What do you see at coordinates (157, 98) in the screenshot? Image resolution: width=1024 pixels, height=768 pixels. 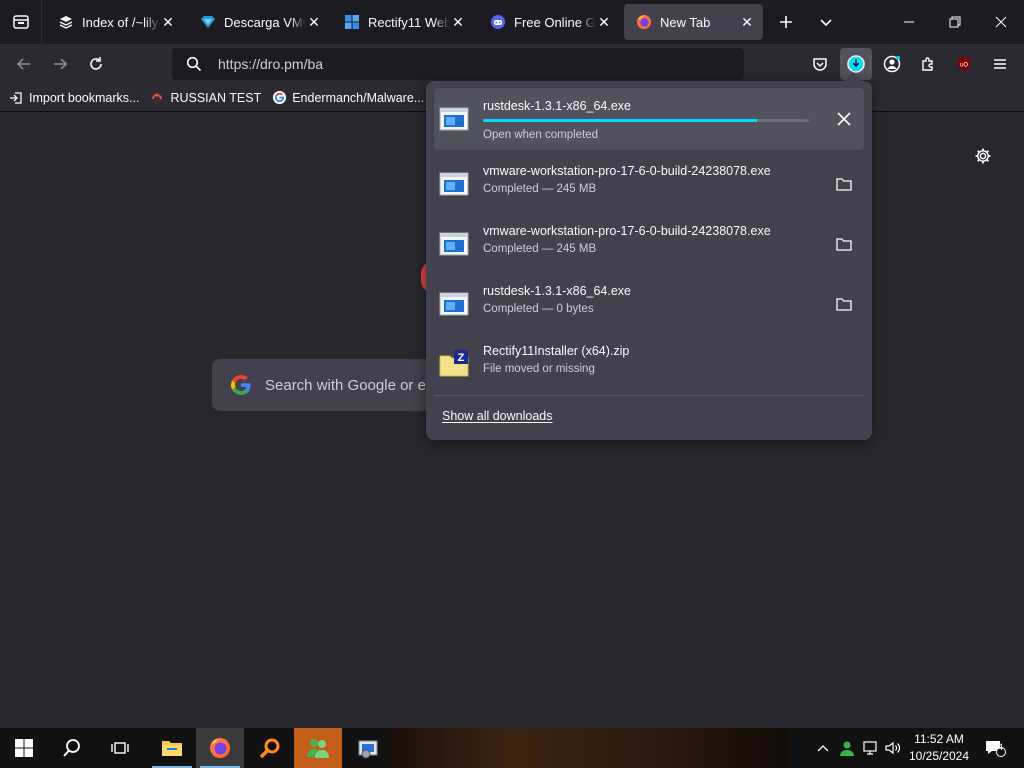 I see `russian-test-icon` at bounding box center [157, 98].